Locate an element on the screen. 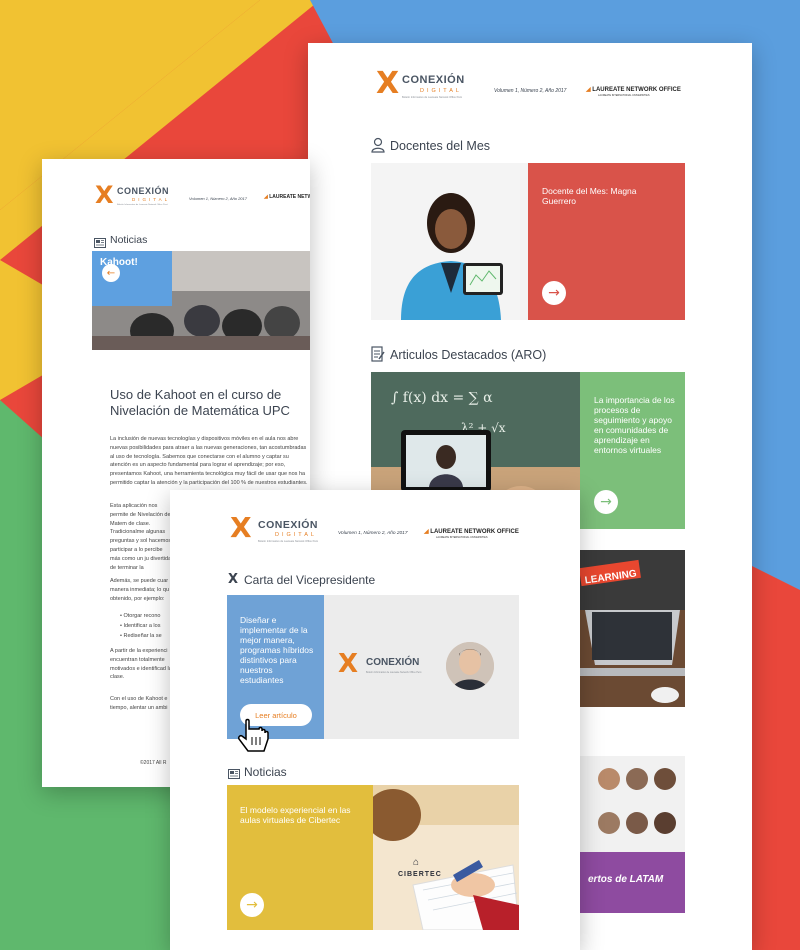  article-bullet: • Identificar a los is located at coordinates (140, 626).